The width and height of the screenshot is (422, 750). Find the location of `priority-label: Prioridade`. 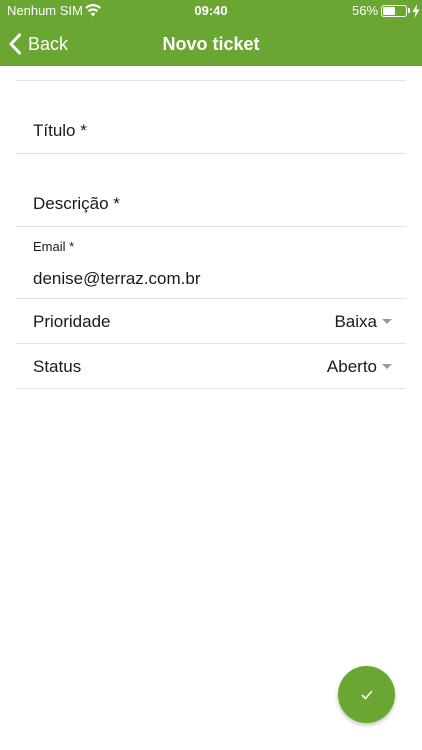

priority-label: Prioridade is located at coordinates (72, 321).